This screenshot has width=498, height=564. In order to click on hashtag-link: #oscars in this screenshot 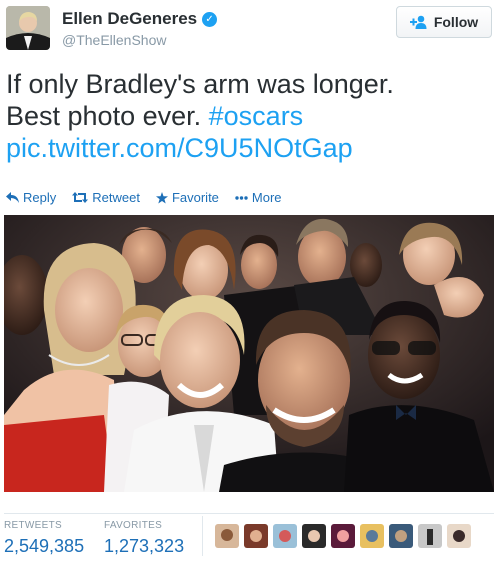, I will do `click(256, 116)`.